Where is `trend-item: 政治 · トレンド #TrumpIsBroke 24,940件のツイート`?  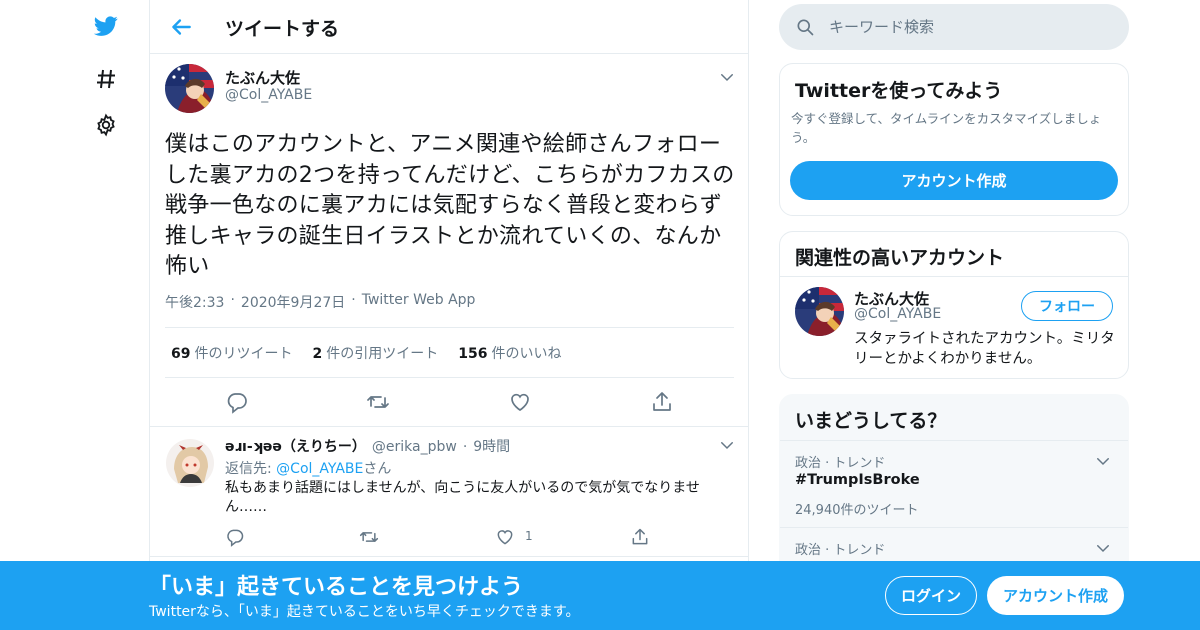 trend-item: 政治 · トレンド #TrumpIsBroke 24,940件のツイート is located at coordinates (954, 483).